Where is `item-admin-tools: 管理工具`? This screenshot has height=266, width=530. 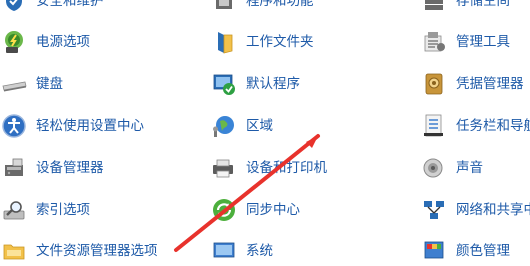 item-admin-tools: 管理工具 is located at coordinates (465, 42).